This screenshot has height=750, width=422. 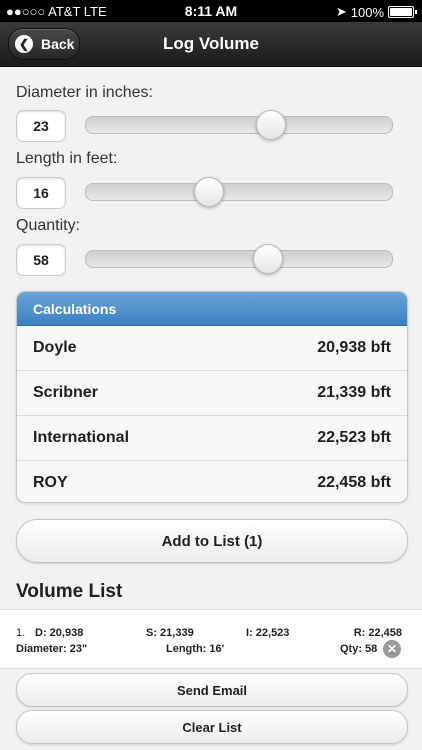 I want to click on list-item-length: Length: 16', so click(x=195, y=649).